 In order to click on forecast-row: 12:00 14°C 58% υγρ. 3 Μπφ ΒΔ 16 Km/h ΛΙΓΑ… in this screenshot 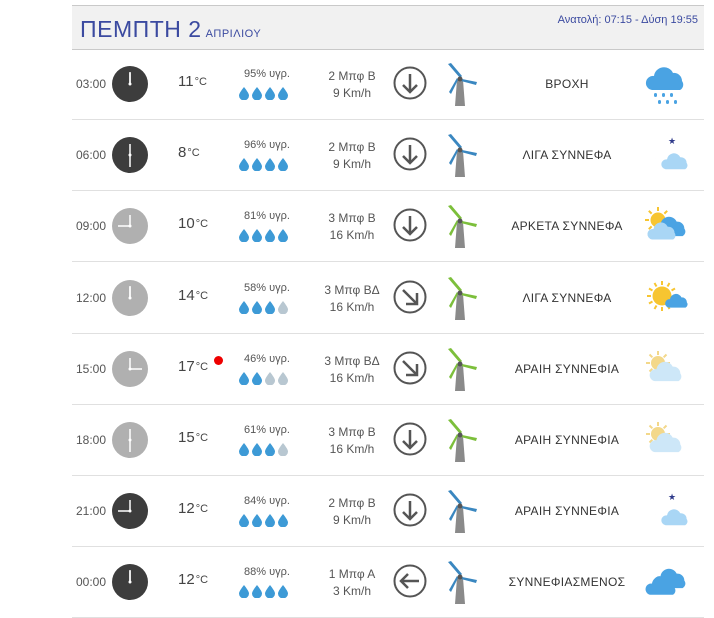, I will do `click(388, 298)`.